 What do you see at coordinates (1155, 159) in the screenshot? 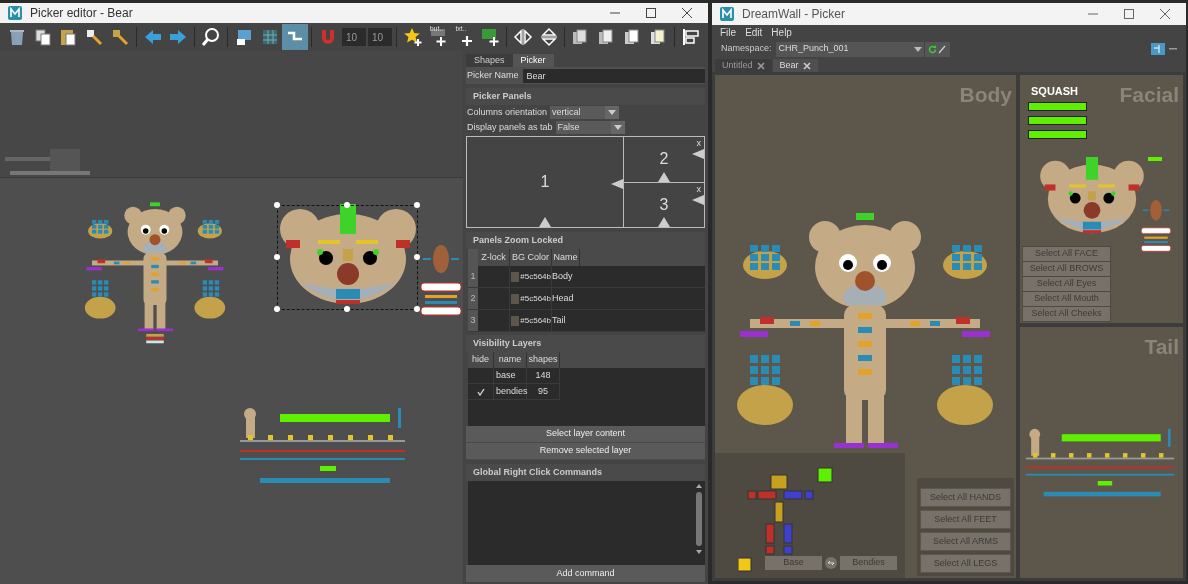
I see `bar-drawing` at bounding box center [1155, 159].